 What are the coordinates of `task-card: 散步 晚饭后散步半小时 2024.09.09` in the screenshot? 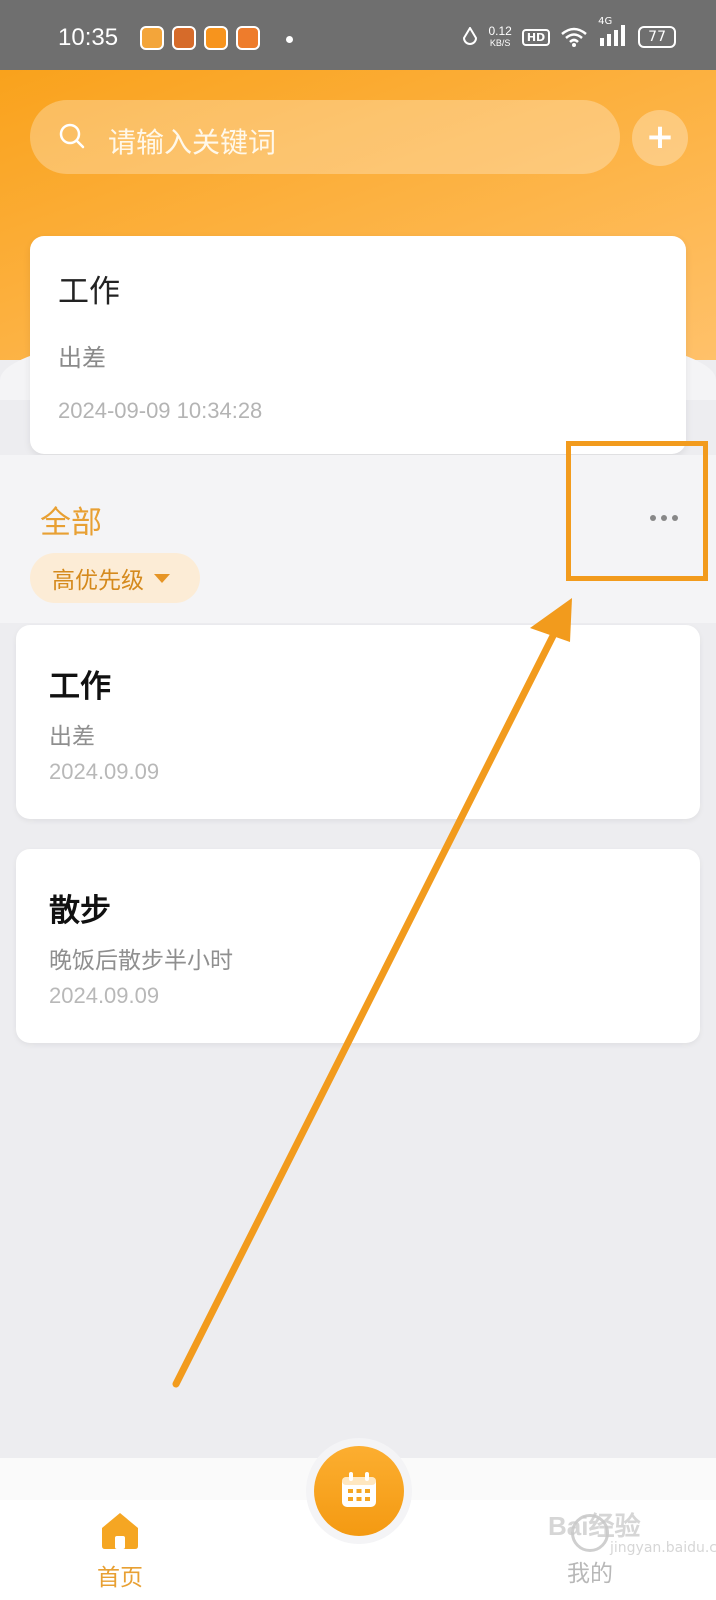 It's located at (358, 946).